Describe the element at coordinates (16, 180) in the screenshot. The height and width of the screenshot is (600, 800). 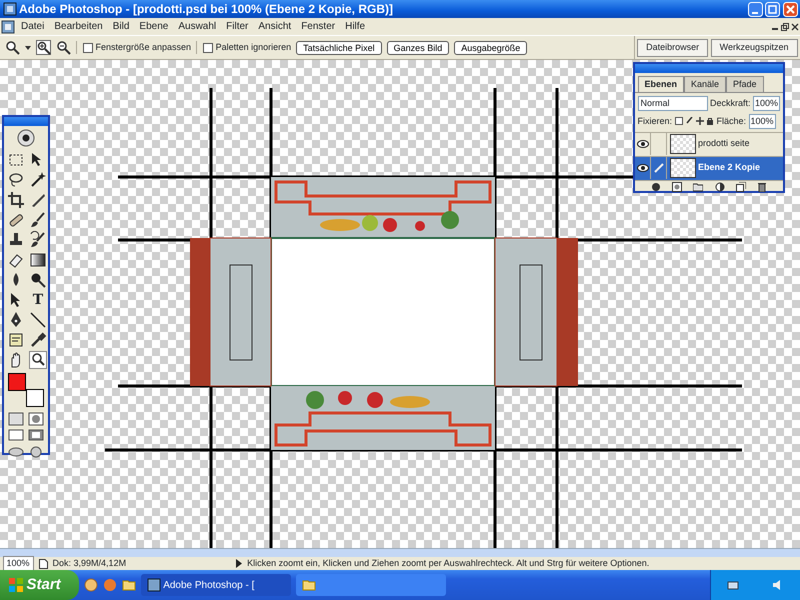
I see `lasso-icon` at that location.